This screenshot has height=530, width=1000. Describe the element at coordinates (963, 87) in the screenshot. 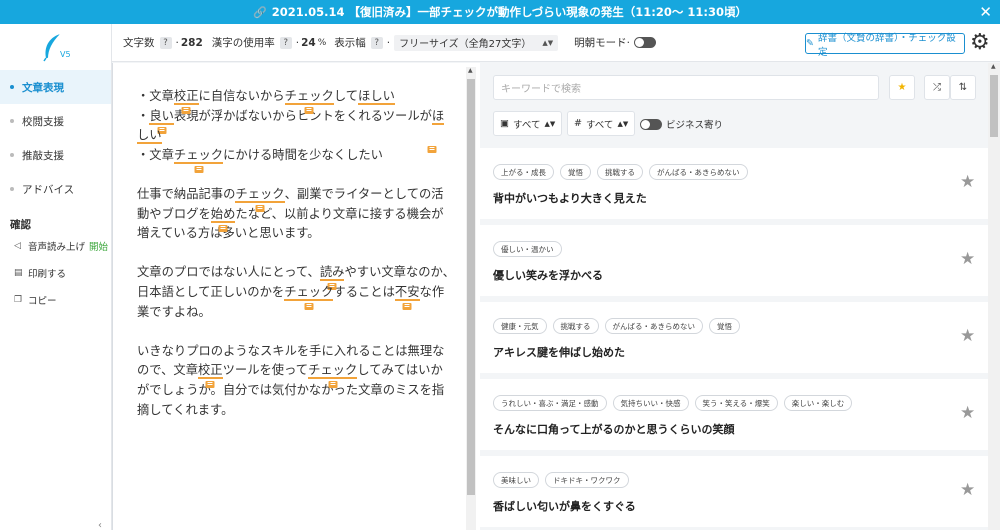

I see `sort-icon: ⇅` at that location.